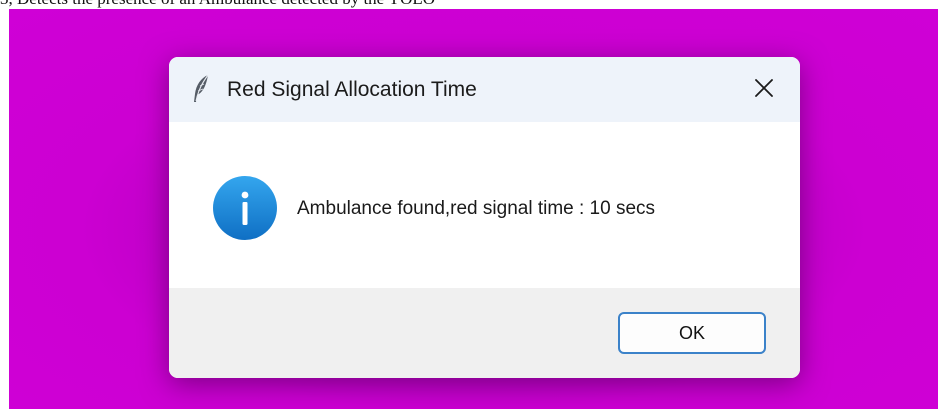 The width and height of the screenshot is (945, 409). Describe the element at coordinates (352, 89) in the screenshot. I see `dialog-title: Red Signal Allocation Time` at that location.